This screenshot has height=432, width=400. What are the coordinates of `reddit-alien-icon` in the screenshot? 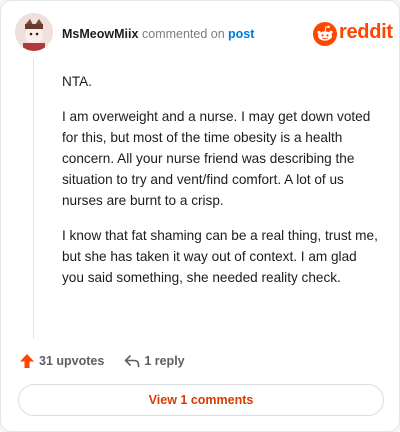 It's located at (325, 34).